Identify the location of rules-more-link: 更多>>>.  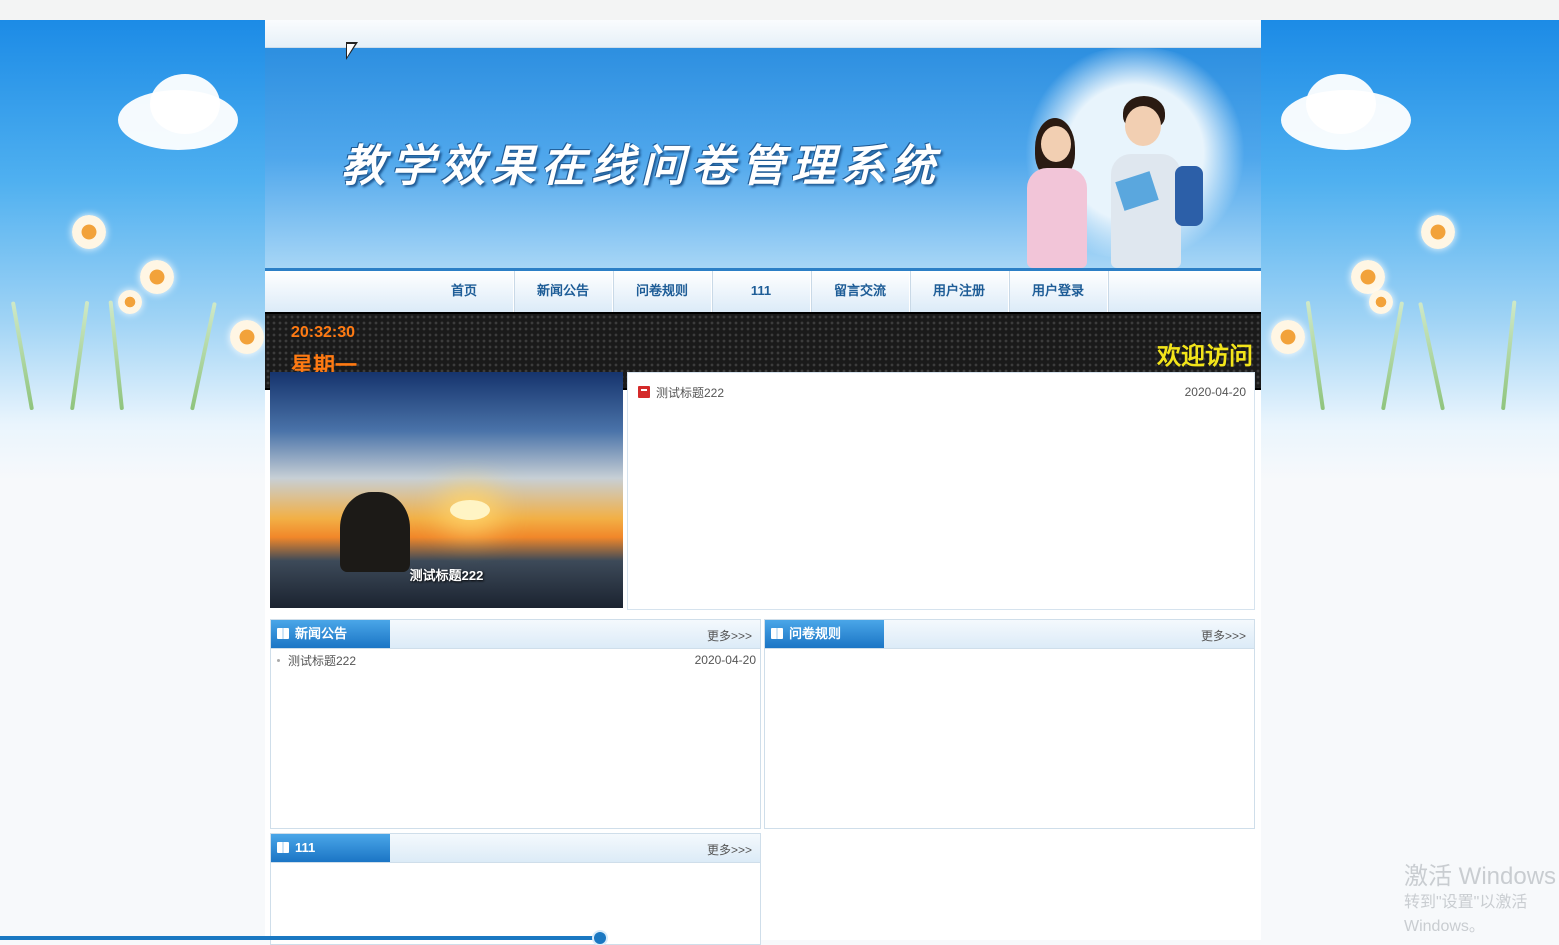
(1223, 635).